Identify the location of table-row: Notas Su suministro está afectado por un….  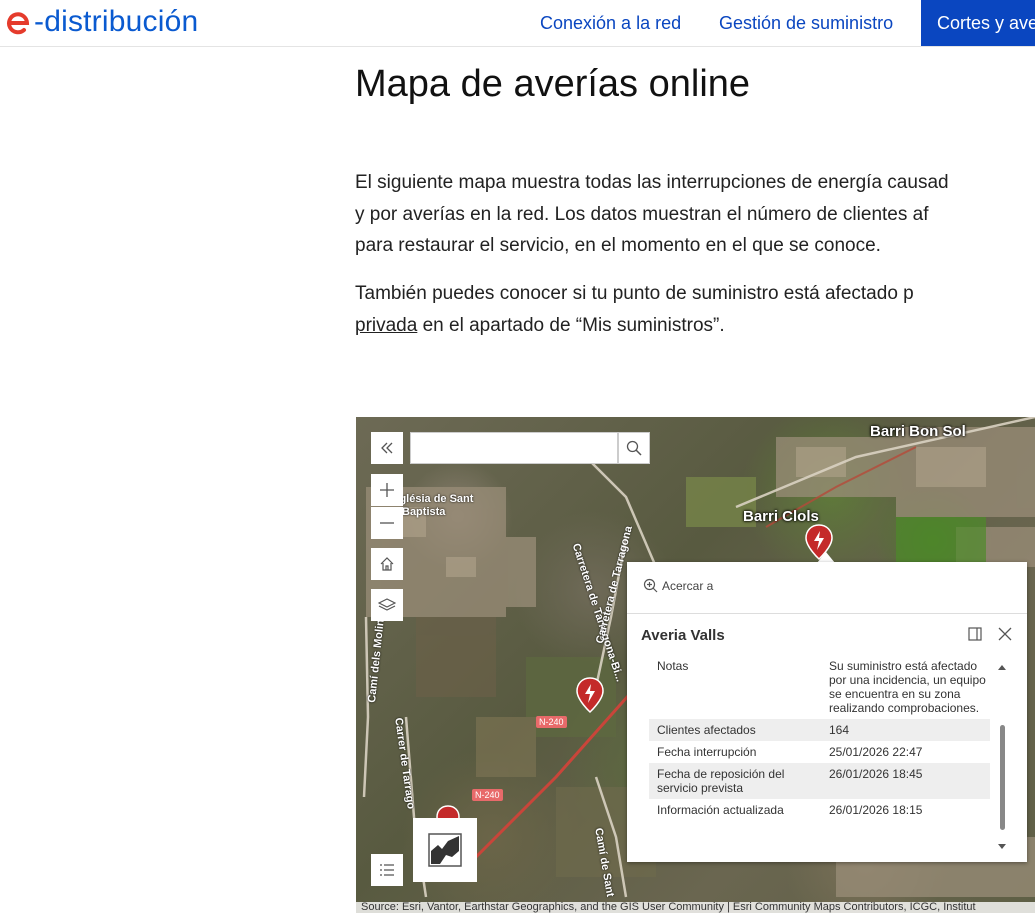
(819, 687).